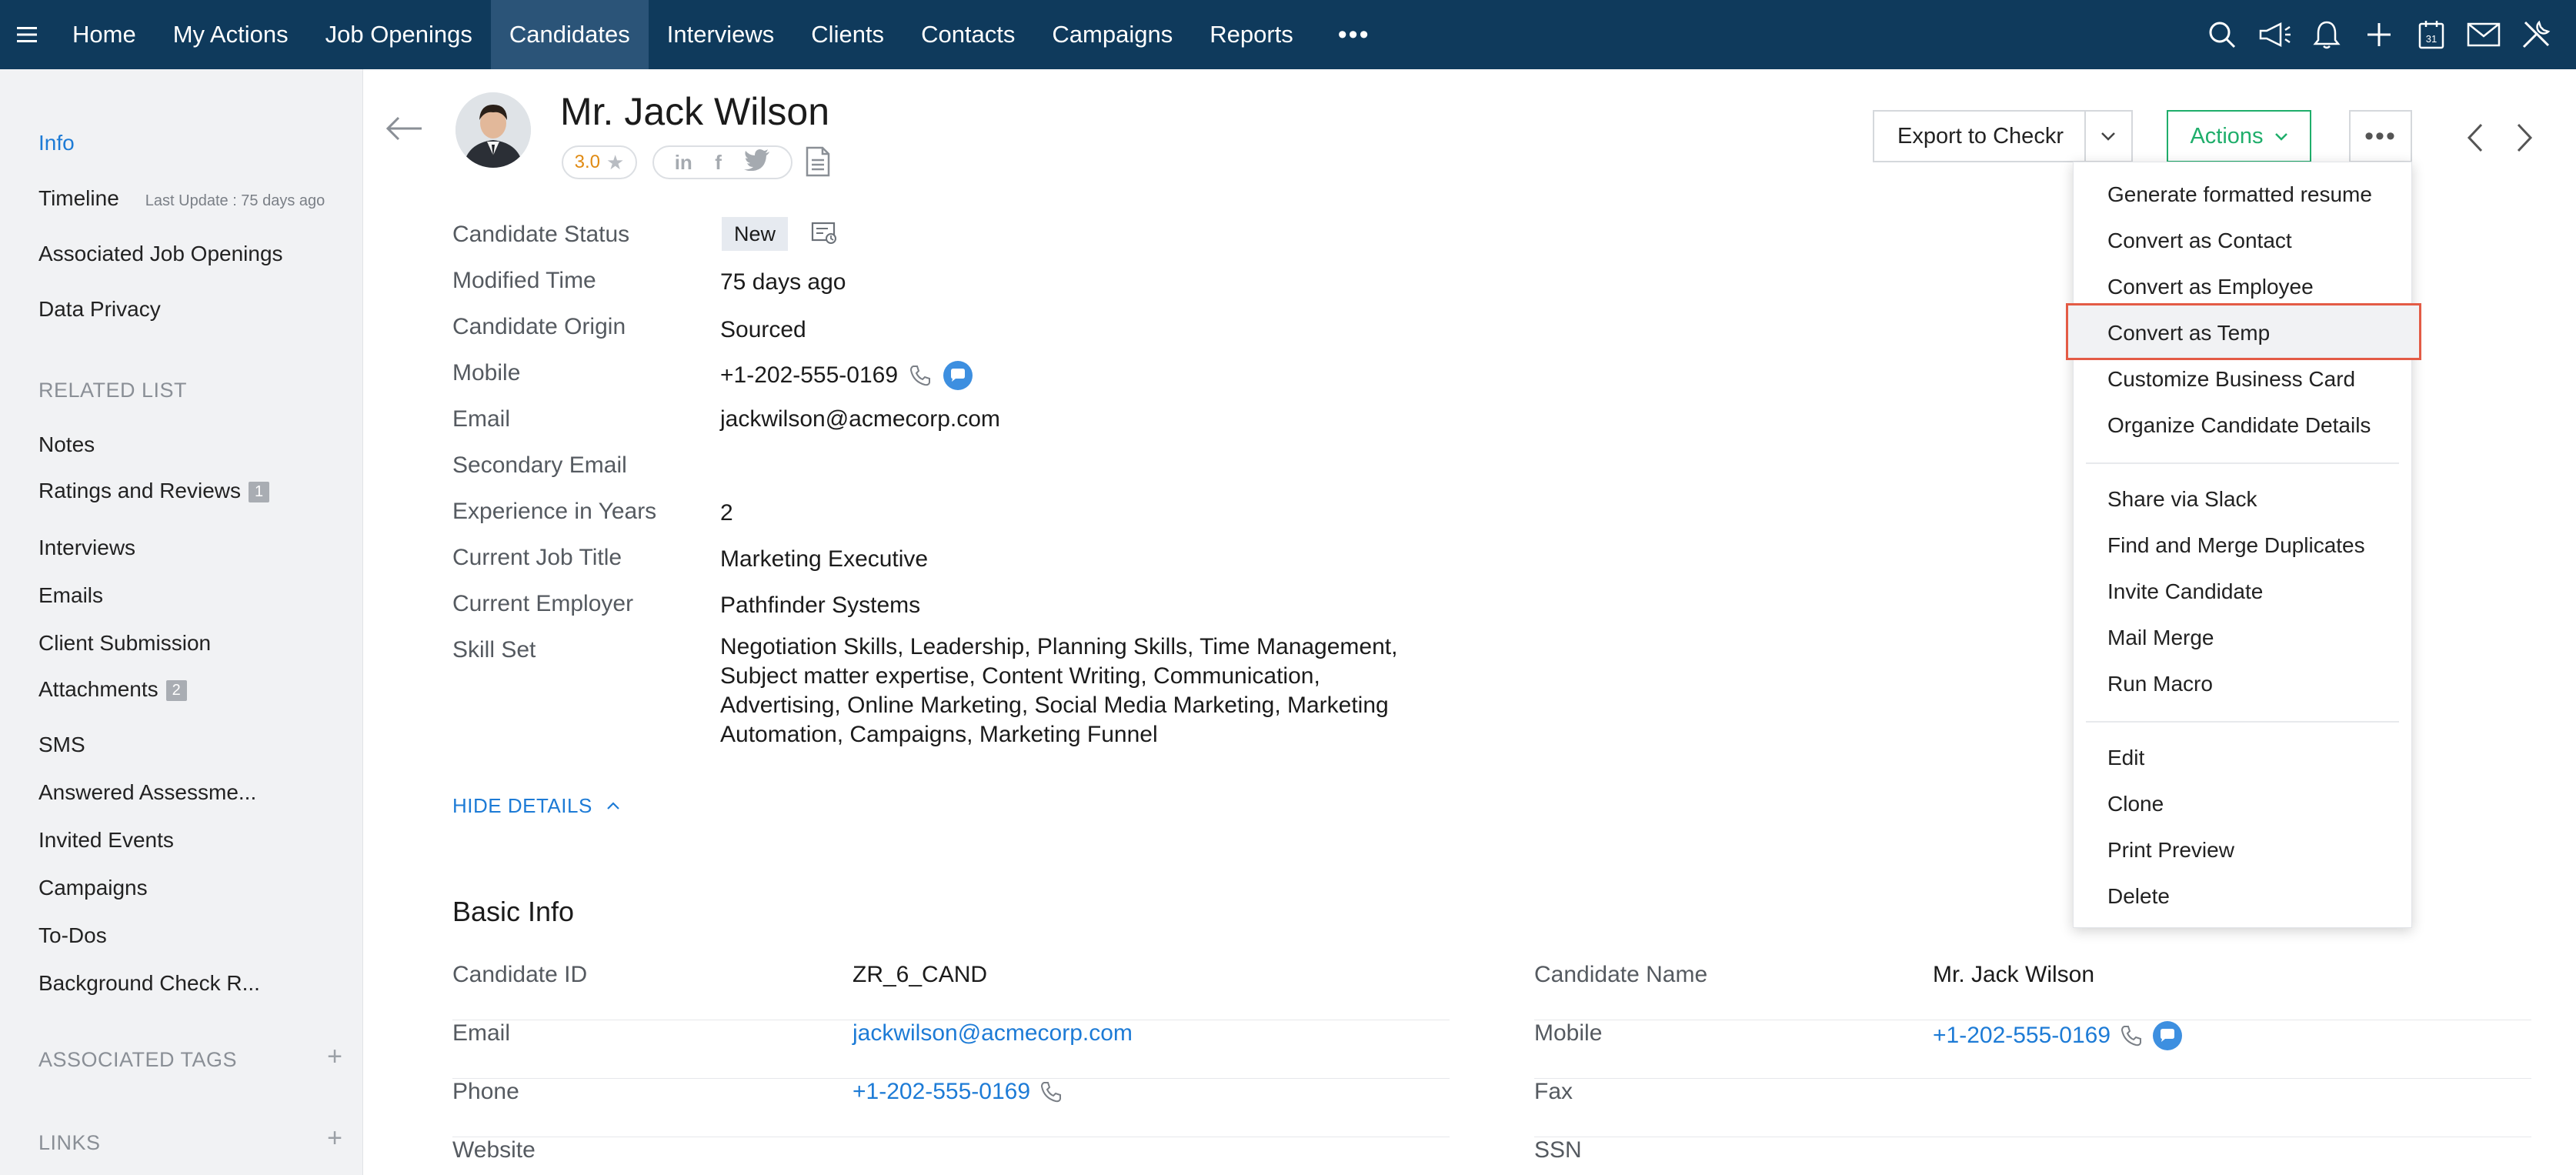  Describe the element at coordinates (2210, 287) in the screenshot. I see `menu-item-convert-as-employee: Convert as Employee` at that location.